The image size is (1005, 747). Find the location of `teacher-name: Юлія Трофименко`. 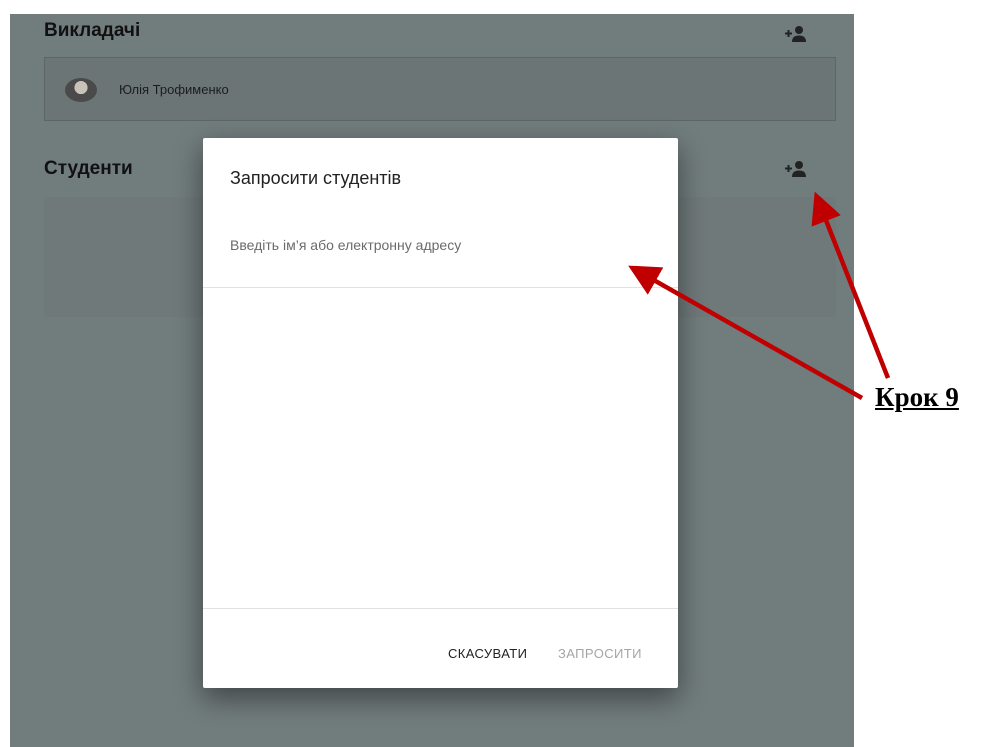

teacher-name: Юлія Трофименко is located at coordinates (174, 89).